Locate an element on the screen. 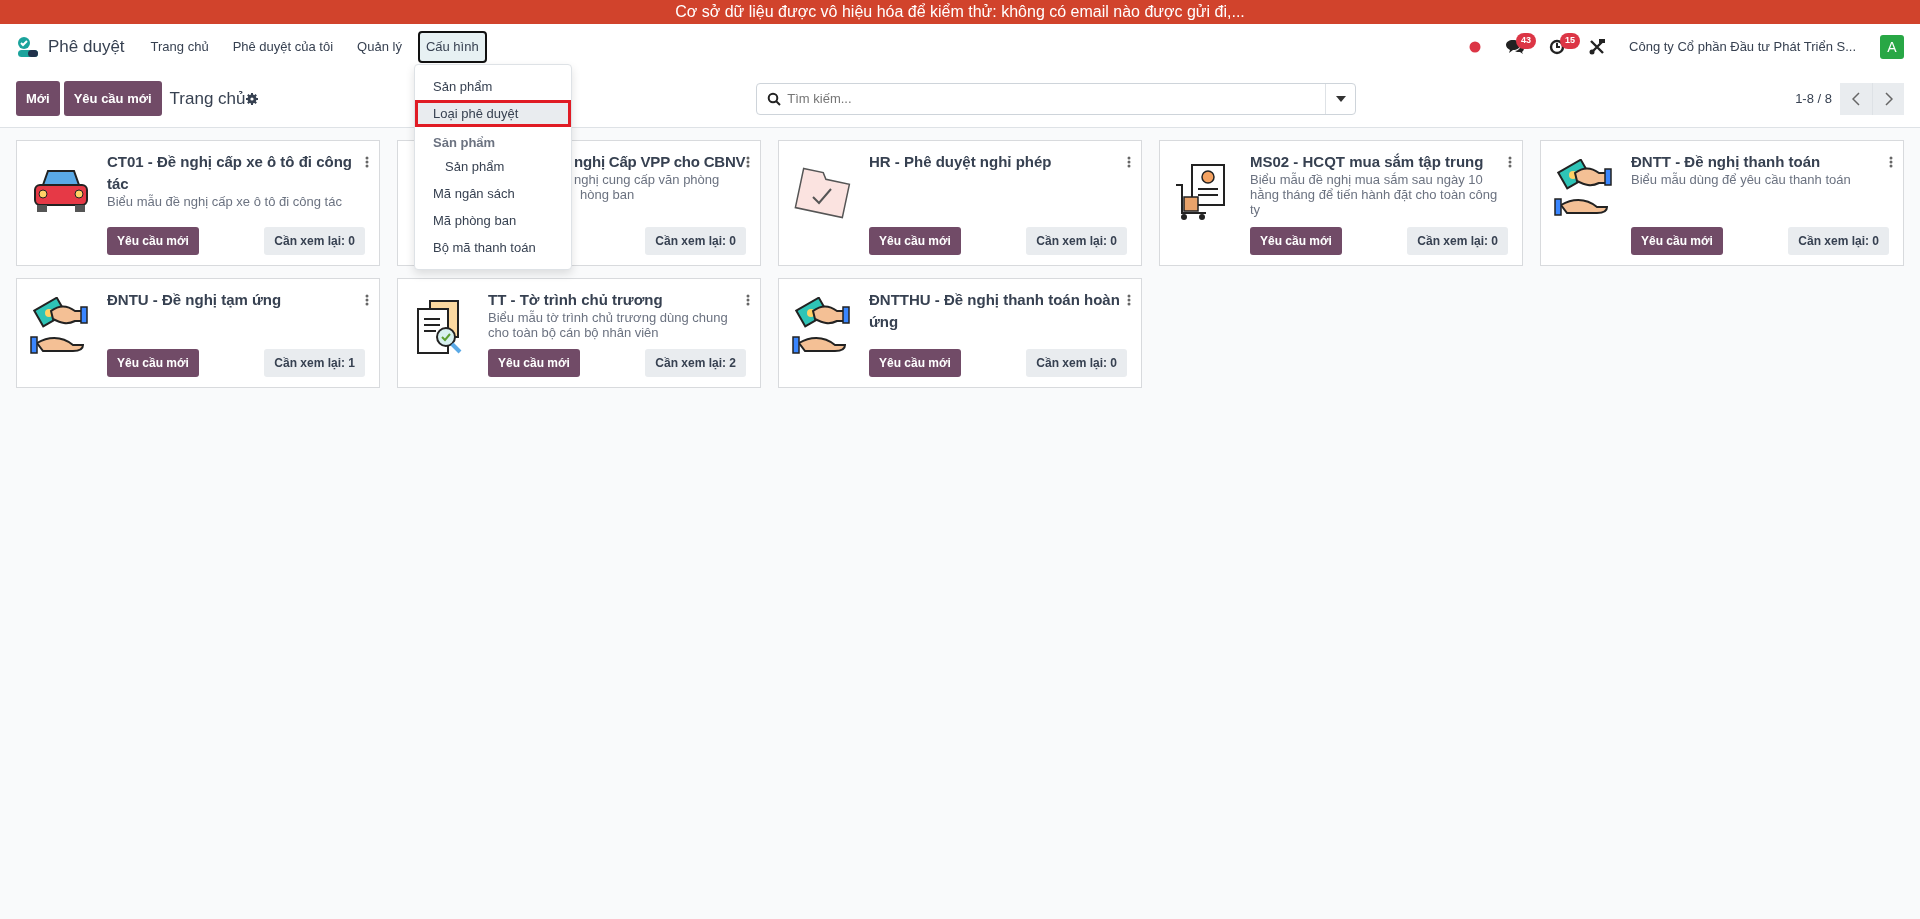  tools-icon is located at coordinates (1597, 47).